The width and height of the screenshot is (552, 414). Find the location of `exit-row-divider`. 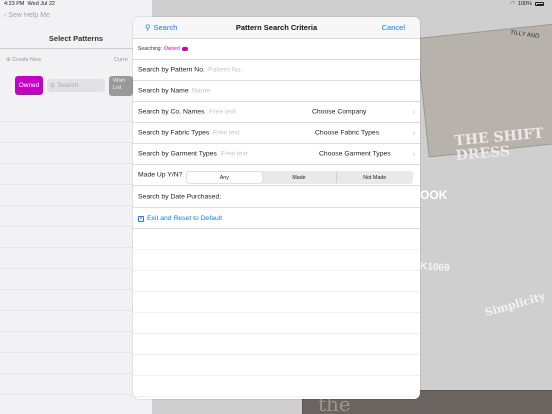

exit-row-divider is located at coordinates (276, 218).